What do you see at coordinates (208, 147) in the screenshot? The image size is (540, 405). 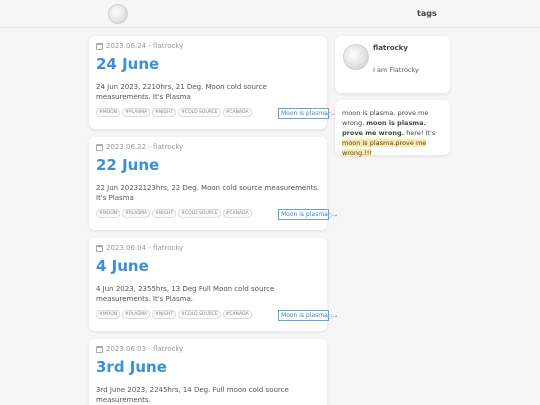 I see `post-meta: 2023.06.22 - flatrocky` at bounding box center [208, 147].